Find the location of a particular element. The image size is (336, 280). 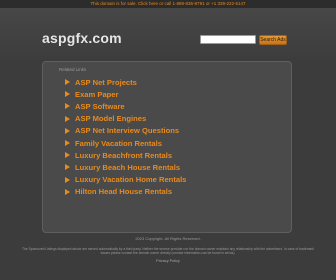

privacy-policy-link: Privacy Policy is located at coordinates (168, 261).